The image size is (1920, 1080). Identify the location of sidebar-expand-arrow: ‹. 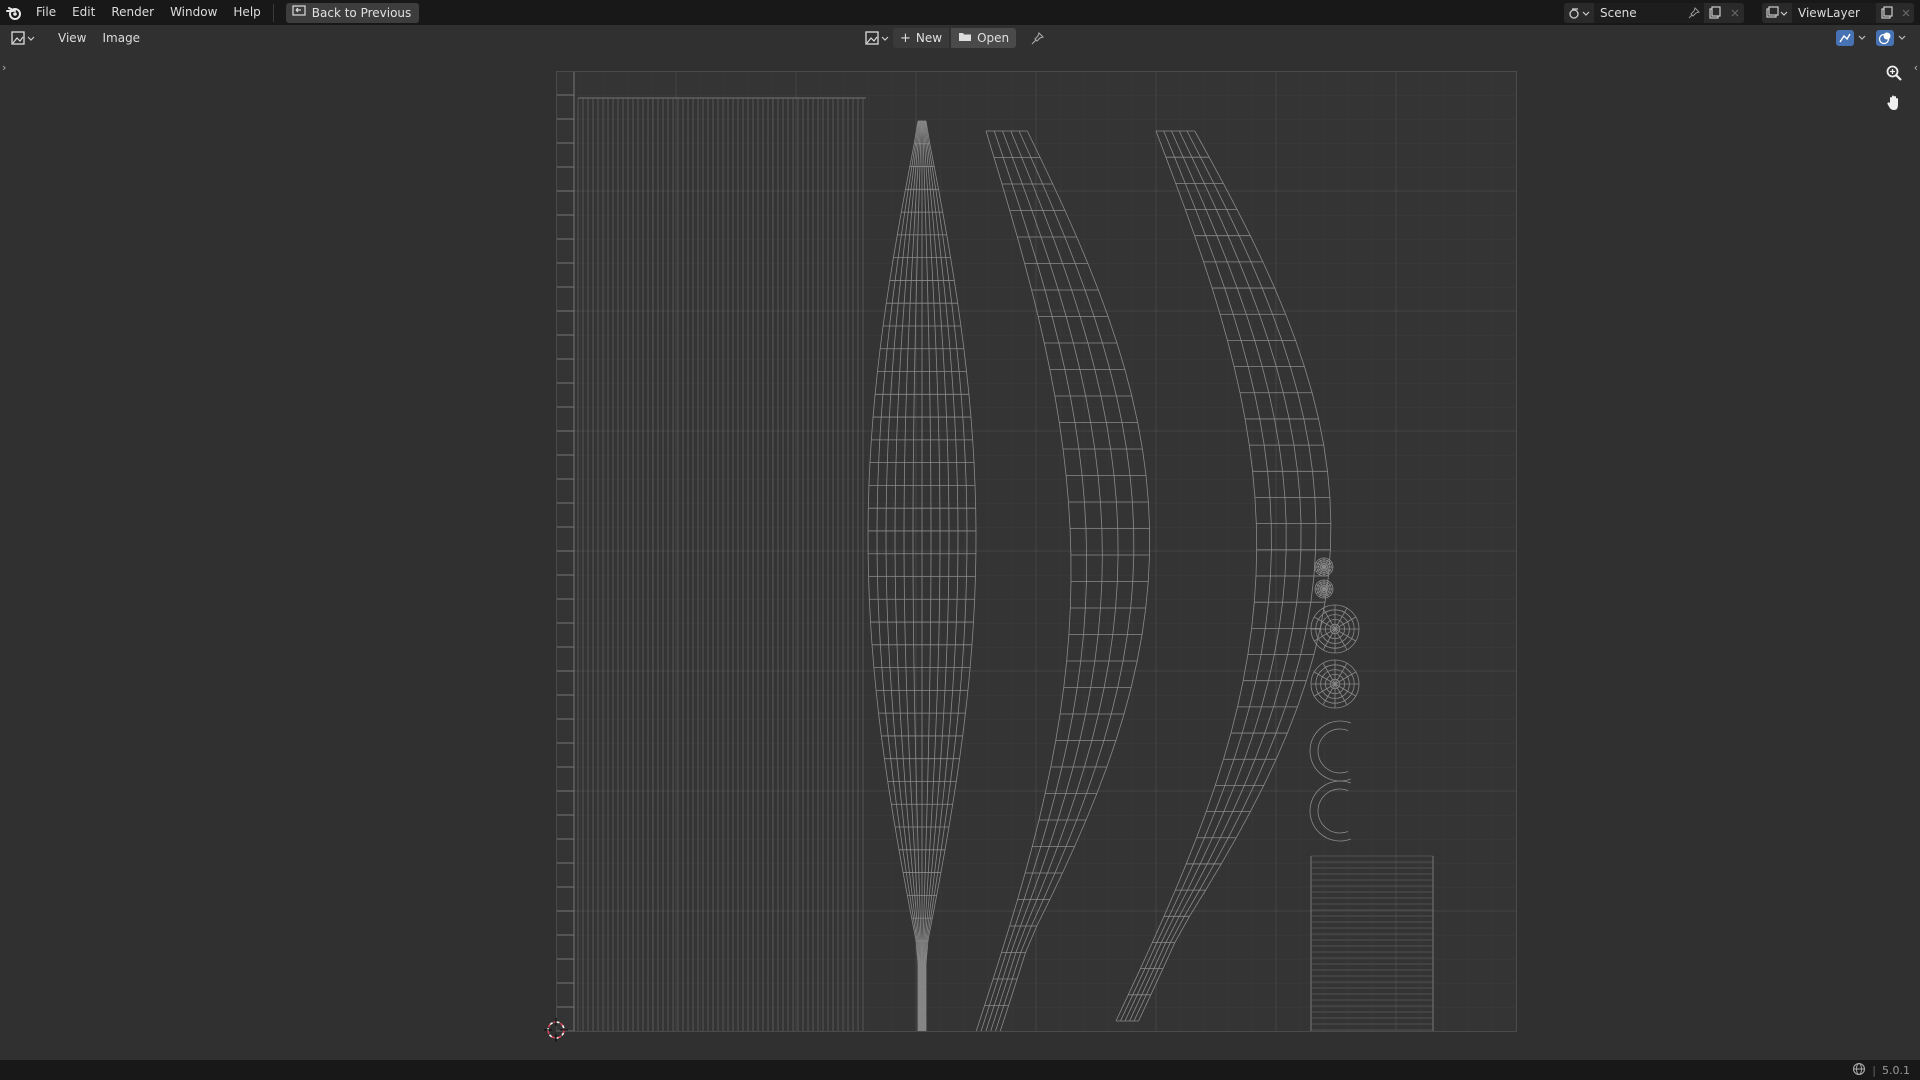
(1916, 67).